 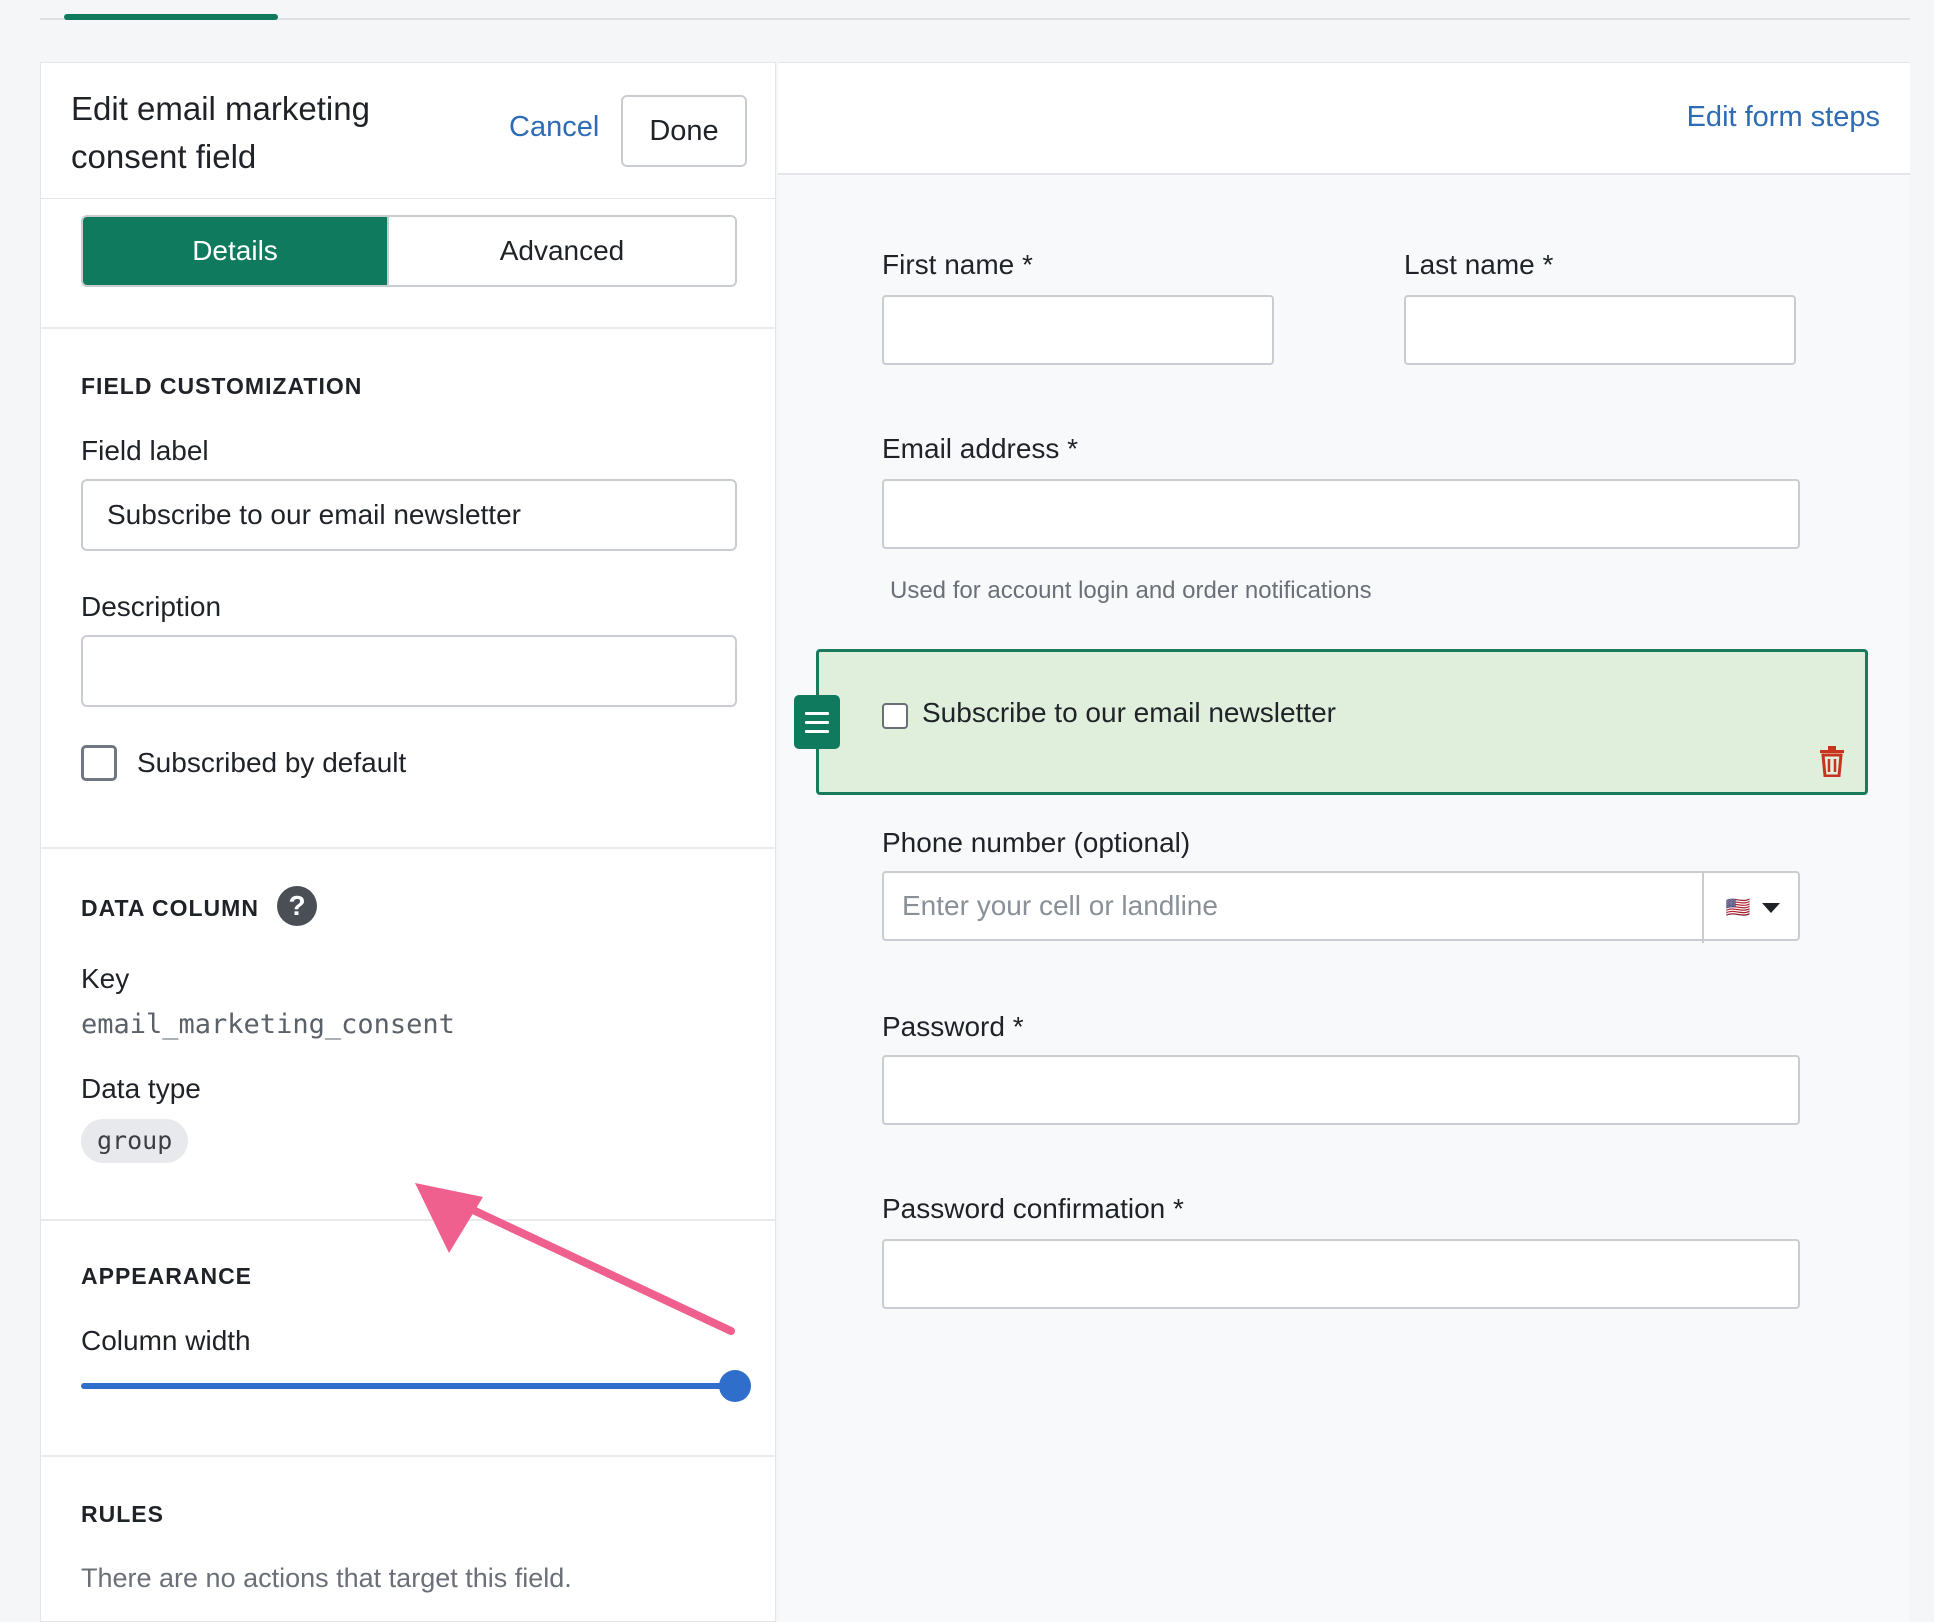 What do you see at coordinates (953, 1026) in the screenshot?
I see `password-label: Password *` at bounding box center [953, 1026].